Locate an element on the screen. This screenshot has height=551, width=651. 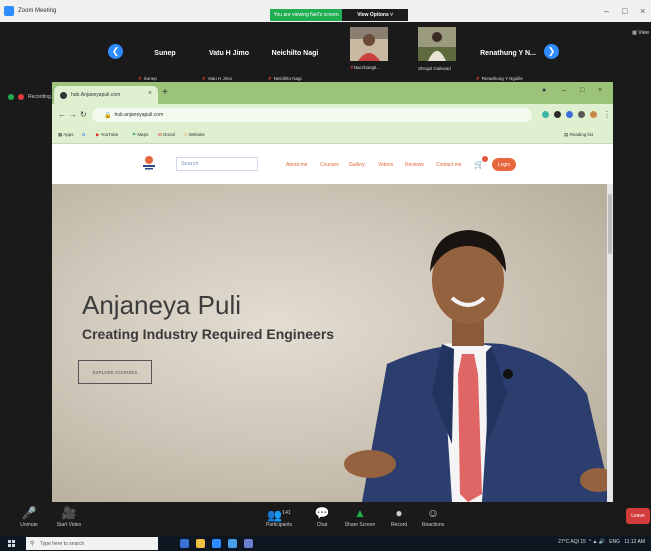
tab-title: hub.Anjaneyapuli.com is located at coordinates (96, 95).